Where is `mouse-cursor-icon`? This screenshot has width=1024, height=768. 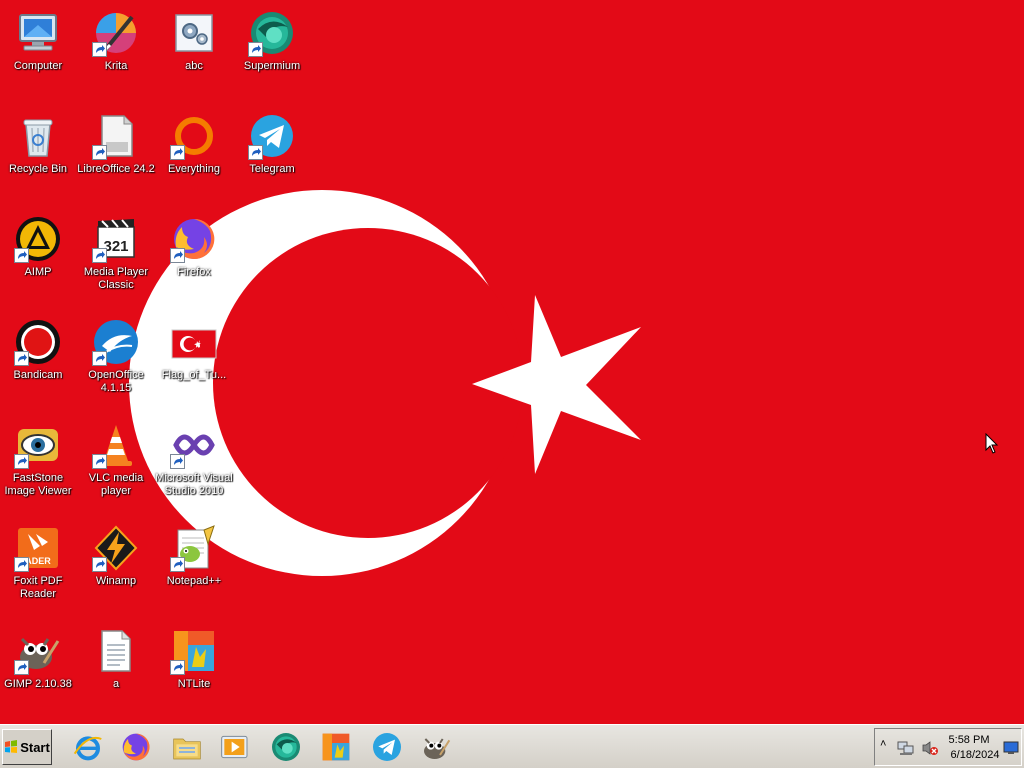
mouse-cursor-icon is located at coordinates (992, 443).